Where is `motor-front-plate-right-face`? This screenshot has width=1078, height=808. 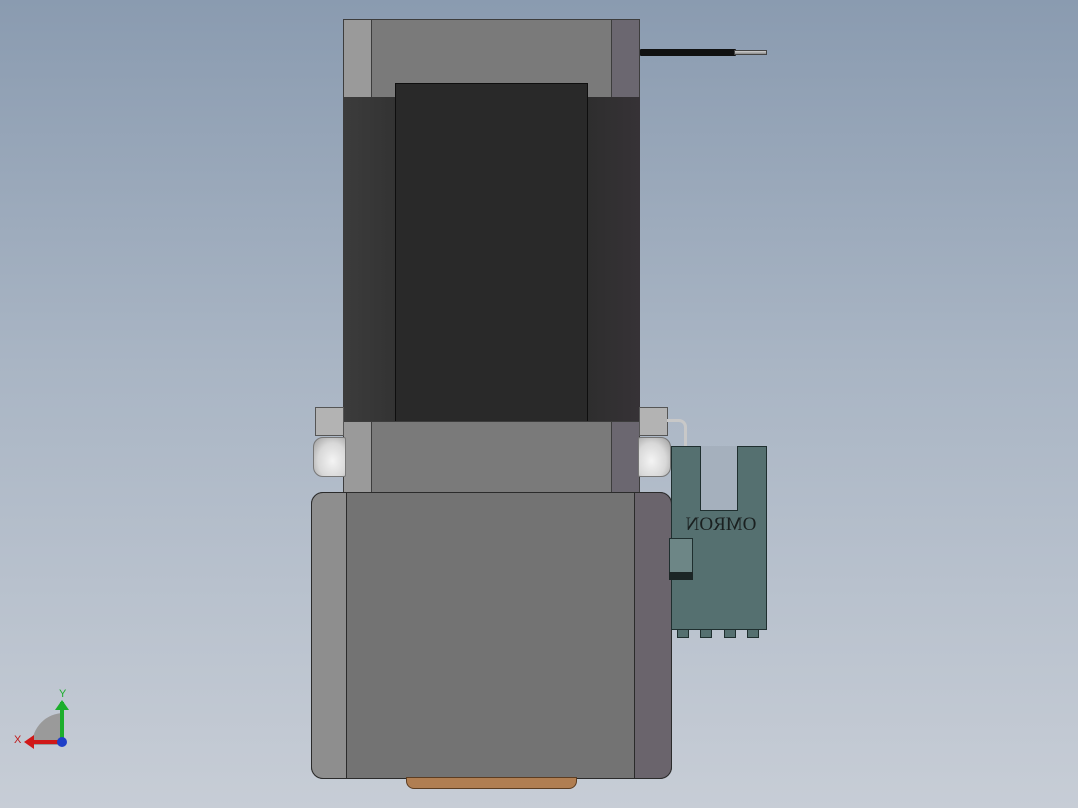
motor-front-plate-right-face is located at coordinates (625, 457).